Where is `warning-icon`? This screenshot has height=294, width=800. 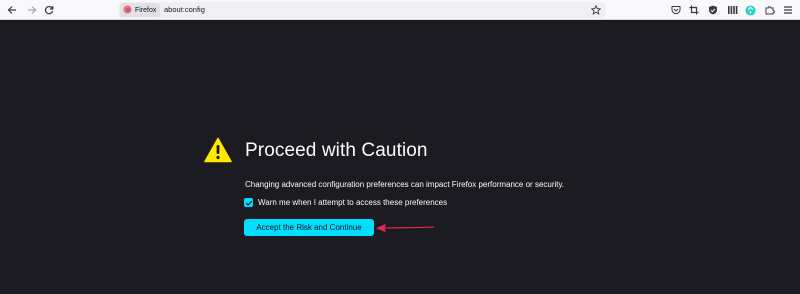 warning-icon is located at coordinates (218, 150).